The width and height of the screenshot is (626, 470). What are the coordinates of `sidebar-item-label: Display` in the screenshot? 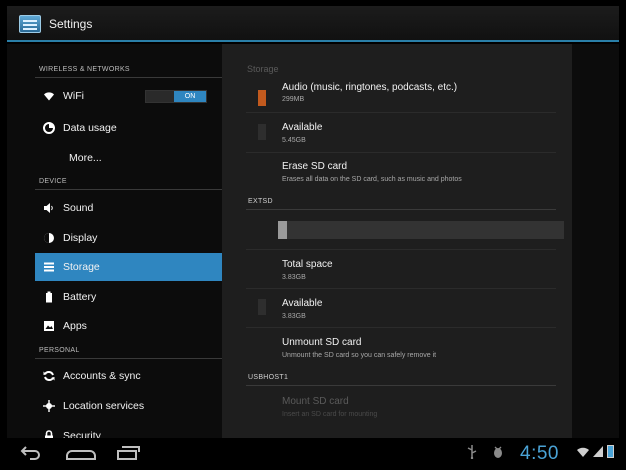 It's located at (80, 238).